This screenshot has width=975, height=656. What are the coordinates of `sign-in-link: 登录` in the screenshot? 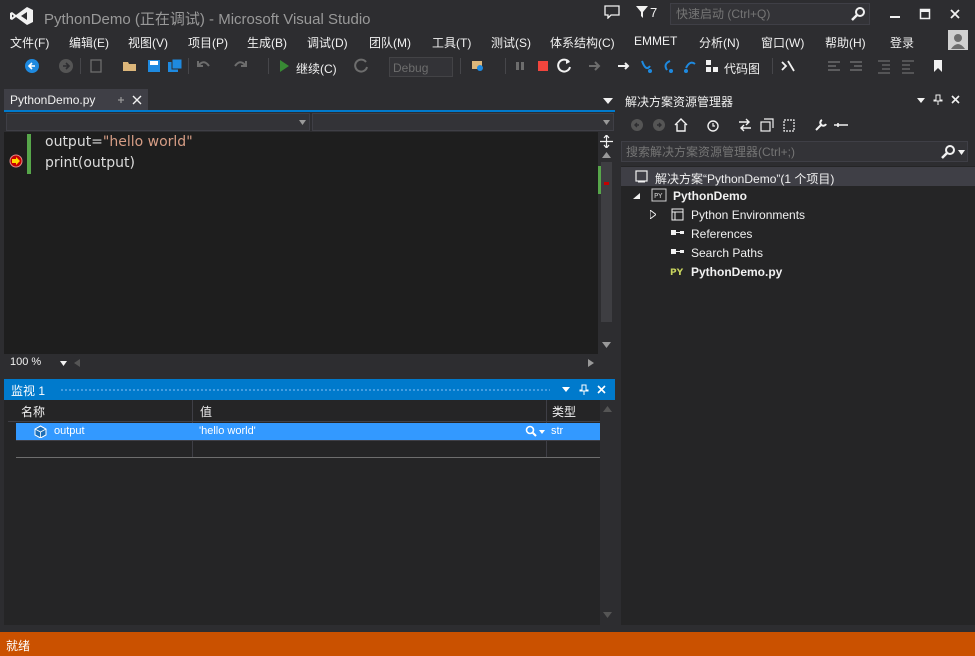 It's located at (902, 42).